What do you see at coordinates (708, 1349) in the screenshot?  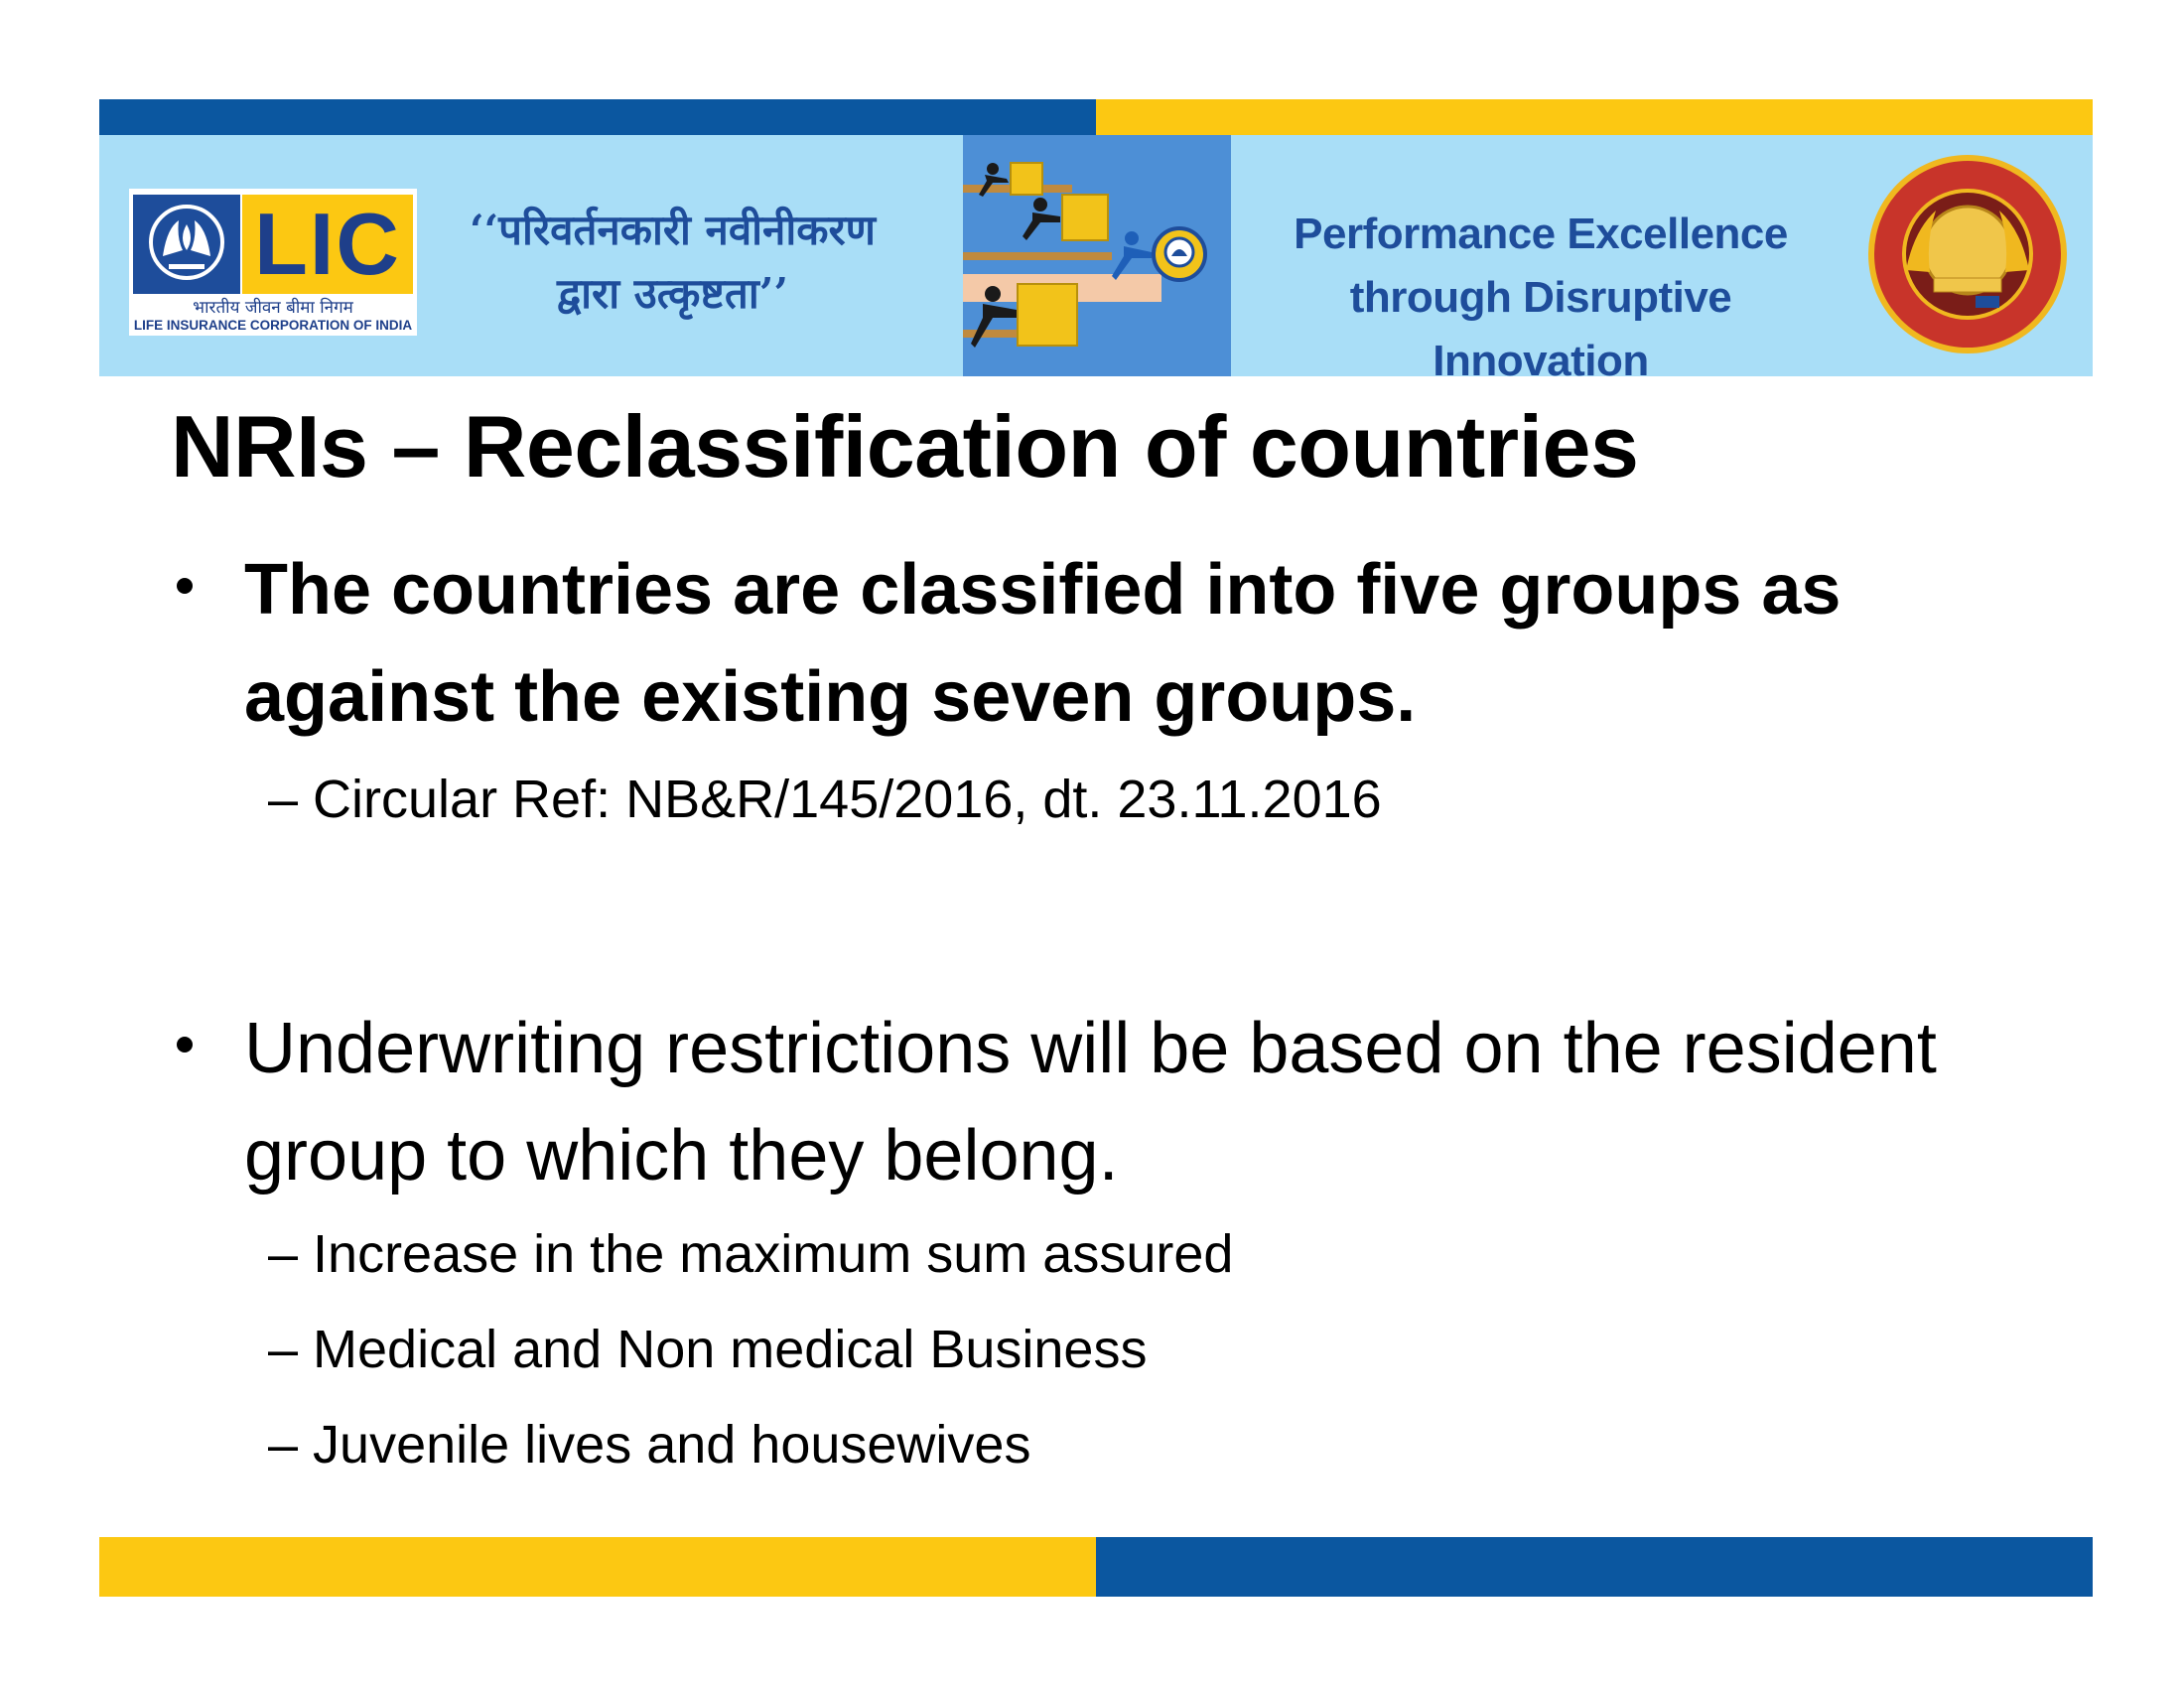 I see `bullet-2-subitem-2: – Medical and Non medical Business` at bounding box center [708, 1349].